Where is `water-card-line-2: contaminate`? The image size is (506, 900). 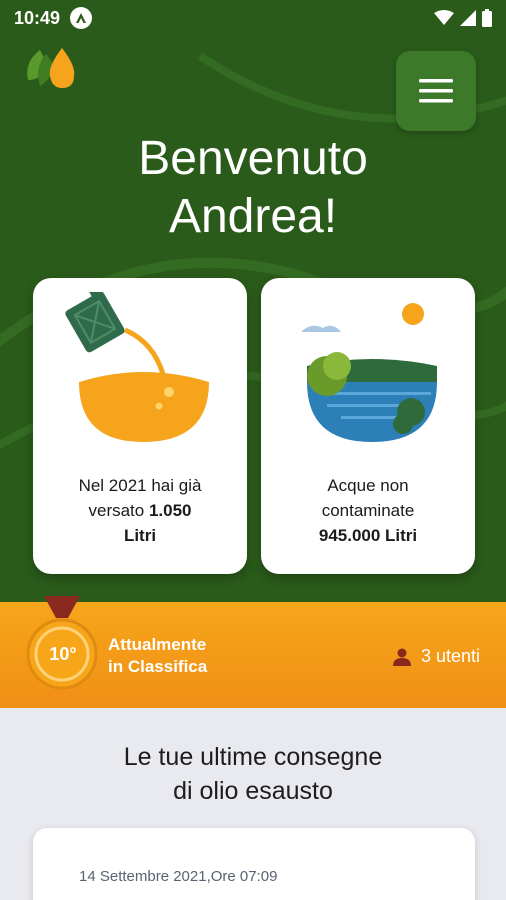 water-card-line-2: contaminate is located at coordinates (368, 510).